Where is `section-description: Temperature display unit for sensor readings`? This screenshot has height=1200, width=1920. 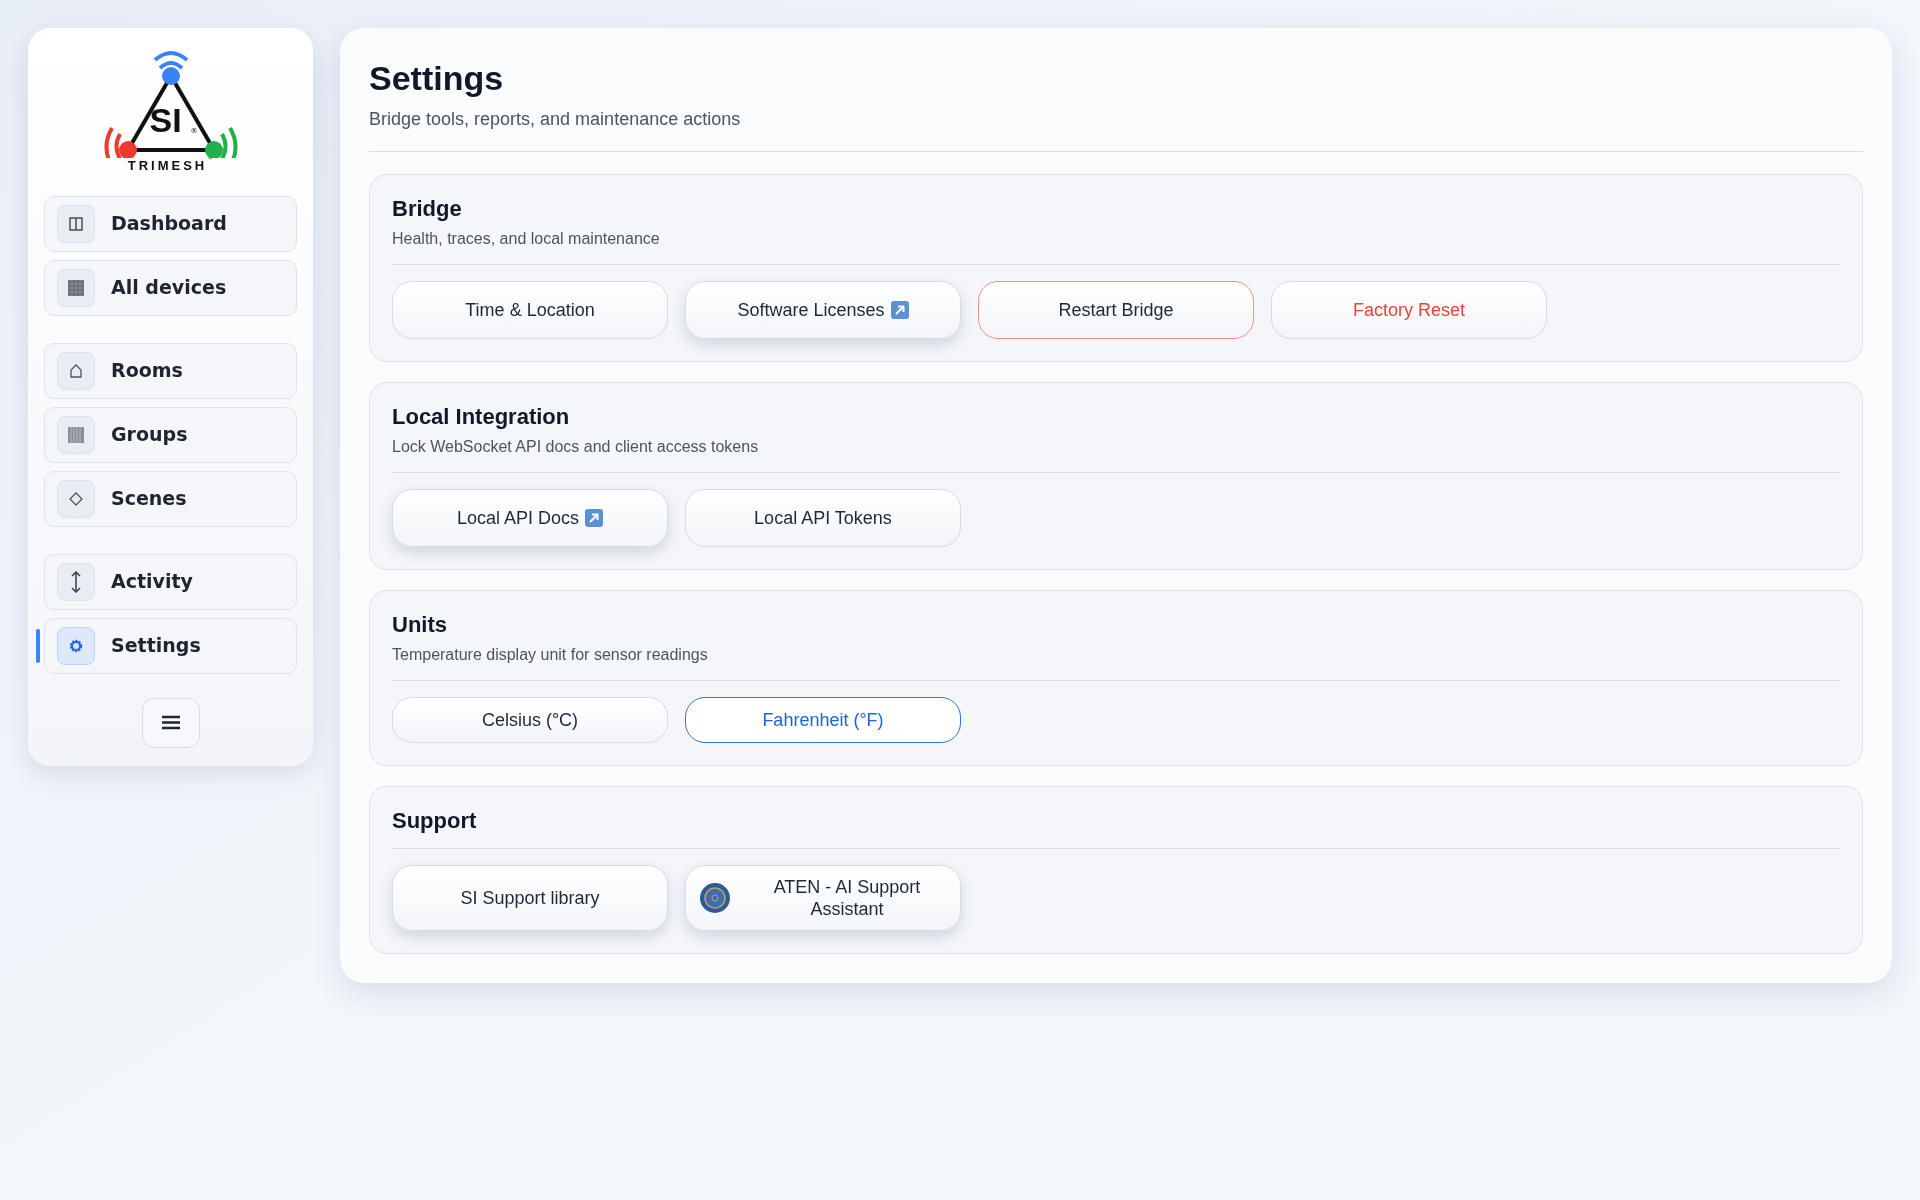 section-description: Temperature display unit for sensor readings is located at coordinates (550, 655).